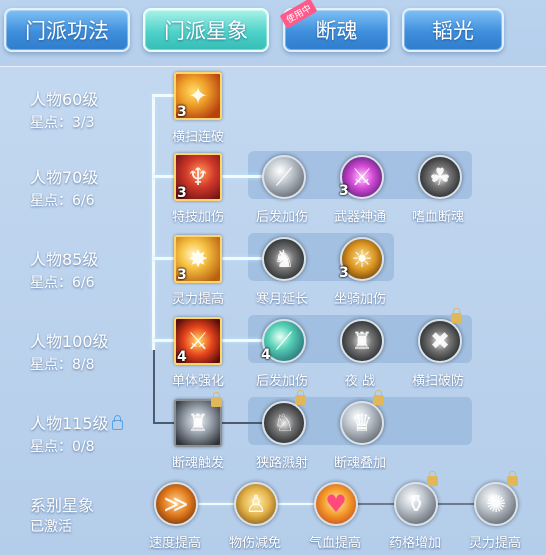 This screenshot has height=555, width=546. Describe the element at coordinates (281, 463) in the screenshot. I see `skill-label: 狭路溅射` at that location.